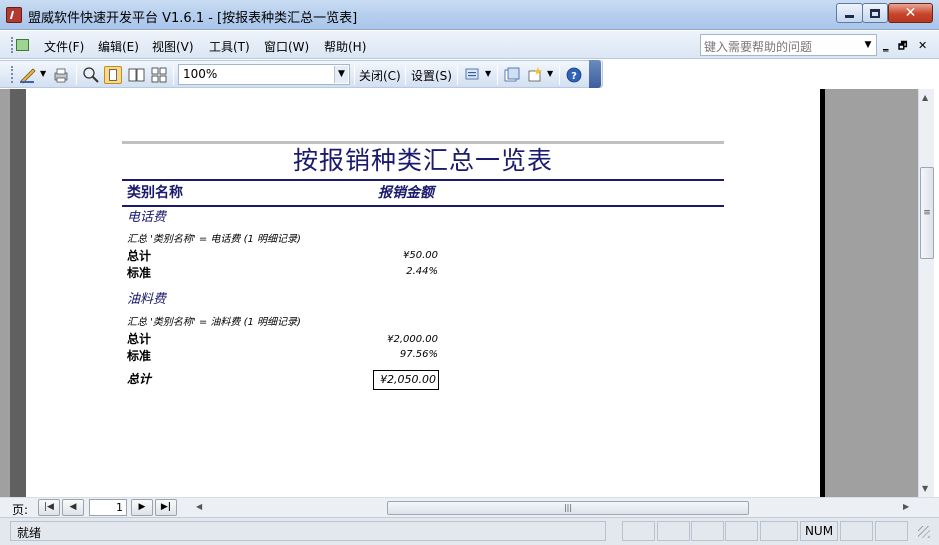 The image size is (939, 545). Describe the element at coordinates (925, 97) in the screenshot. I see `scroll-up-icon: ▲` at that location.